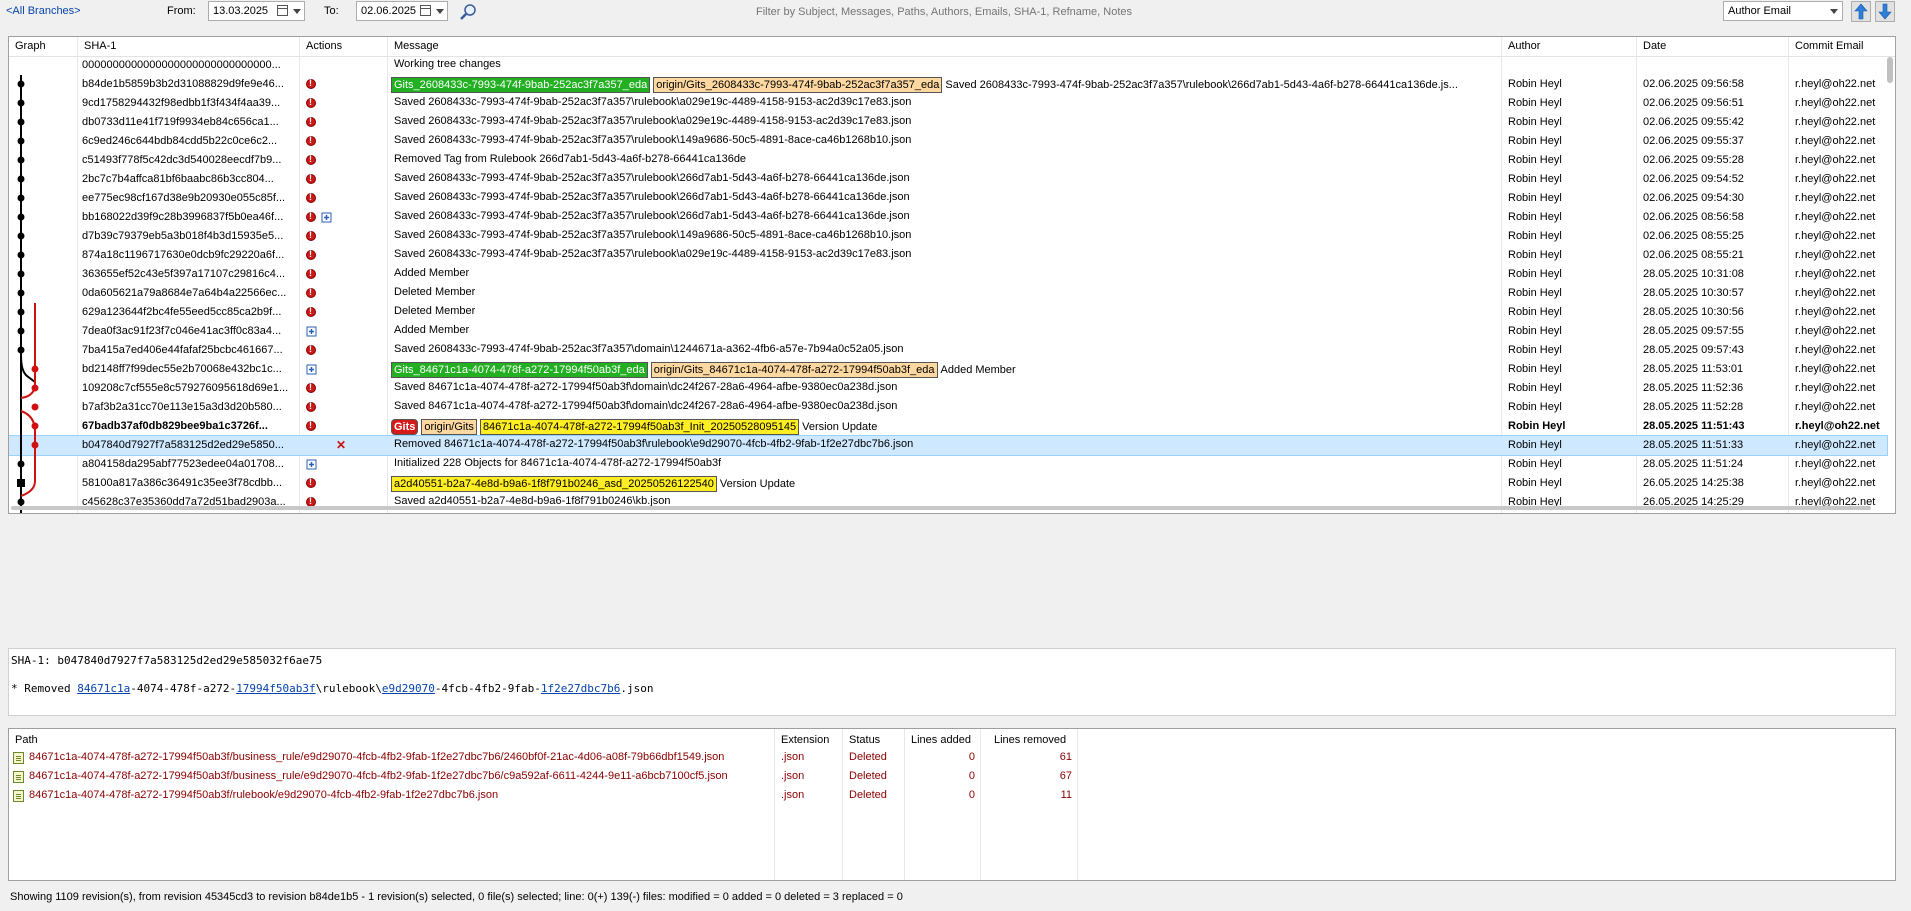 This screenshot has width=1911, height=911. Describe the element at coordinates (1829, 46) in the screenshot. I see `column-header-commit-email: Commit Email` at that location.